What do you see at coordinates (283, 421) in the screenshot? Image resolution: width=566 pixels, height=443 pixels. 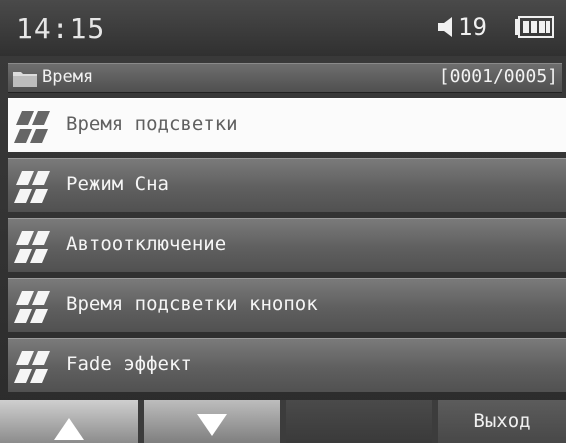 I see `softkey-bar: Выход` at bounding box center [283, 421].